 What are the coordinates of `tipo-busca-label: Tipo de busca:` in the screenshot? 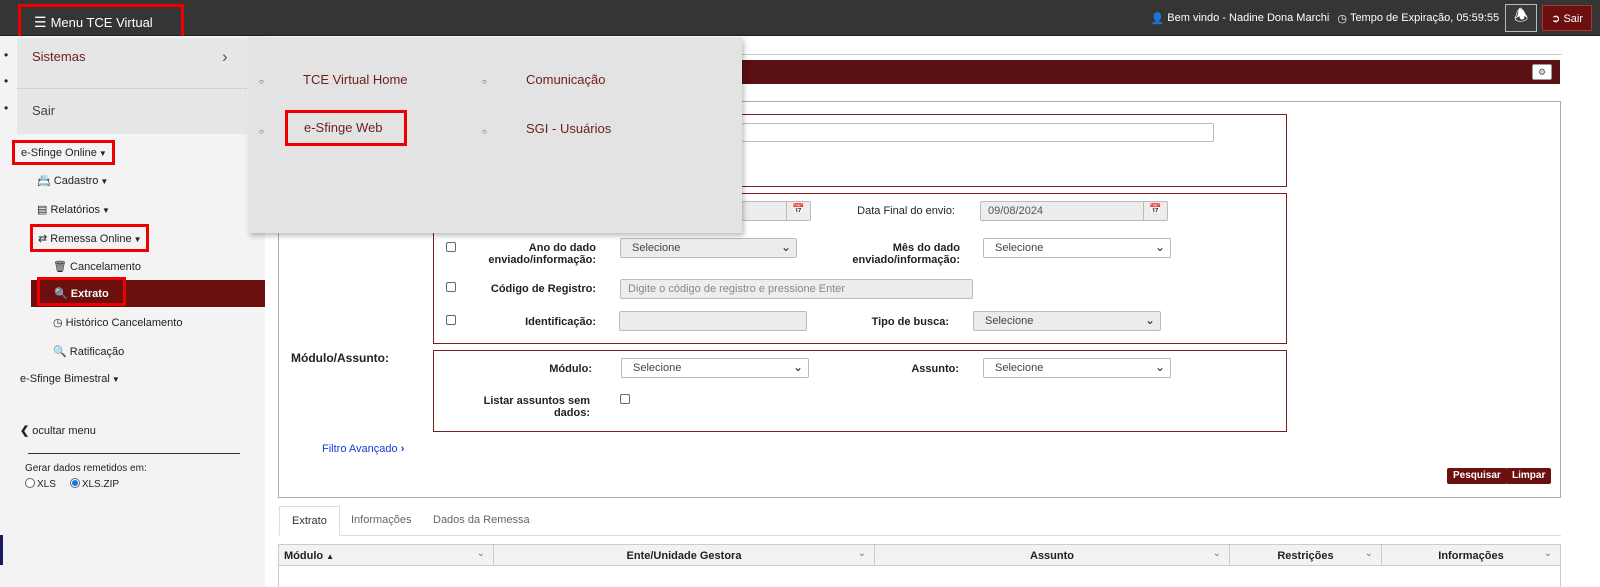 It's located at (910, 322).